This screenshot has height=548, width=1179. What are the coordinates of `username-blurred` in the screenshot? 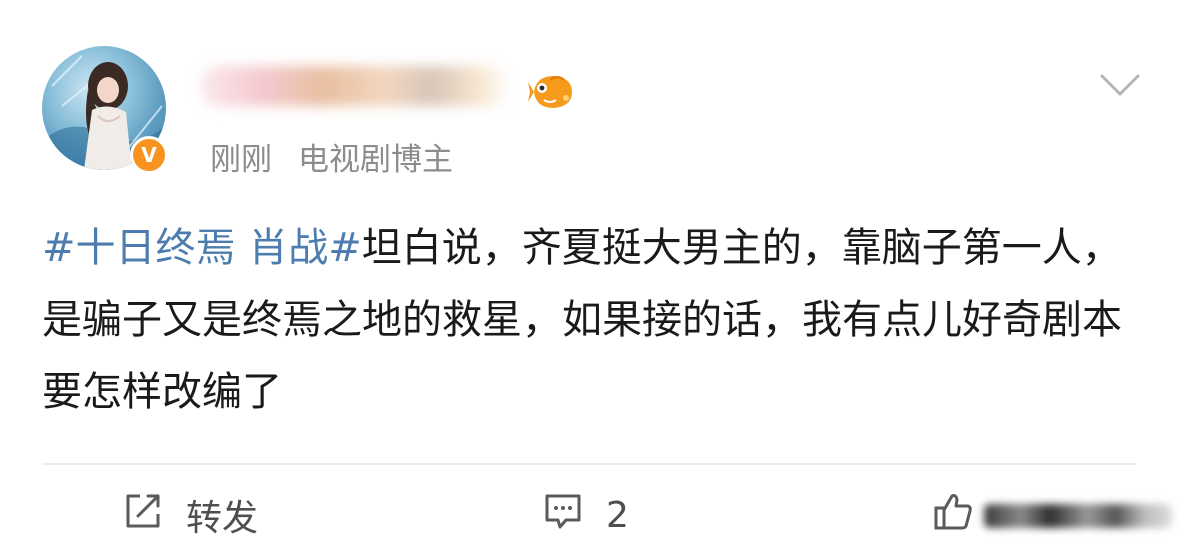 It's located at (360, 86).